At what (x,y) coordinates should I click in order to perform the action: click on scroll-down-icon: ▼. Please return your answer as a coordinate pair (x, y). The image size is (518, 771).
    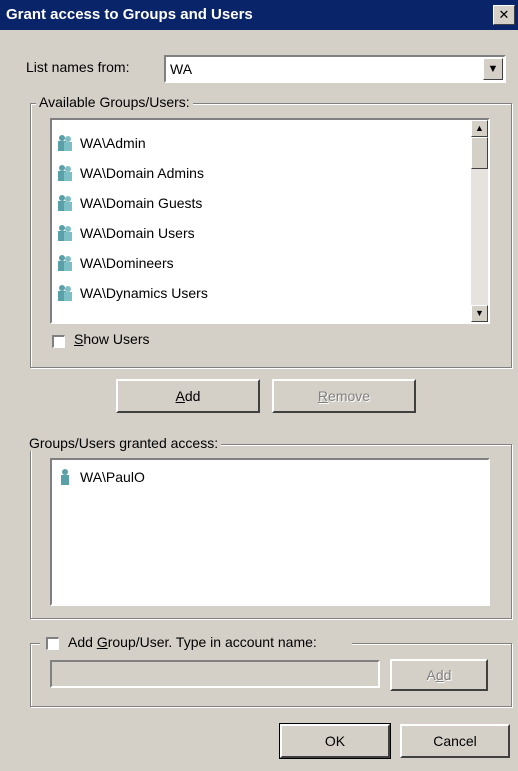
    Looking at the image, I should click on (479, 313).